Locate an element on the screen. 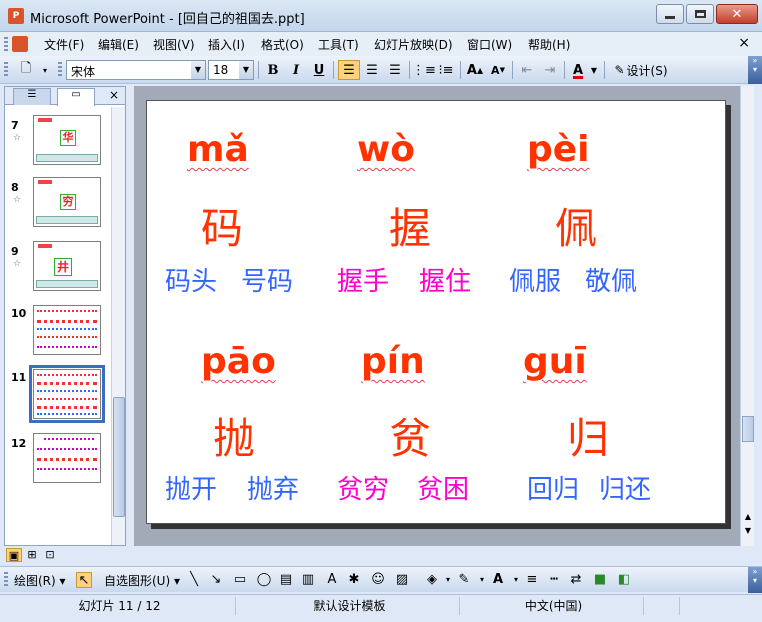 This screenshot has width=762, height=622. pinyin-text: pèi is located at coordinates (558, 149).